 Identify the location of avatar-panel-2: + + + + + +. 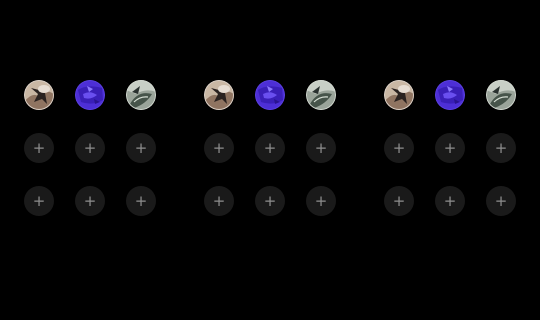
(270, 148).